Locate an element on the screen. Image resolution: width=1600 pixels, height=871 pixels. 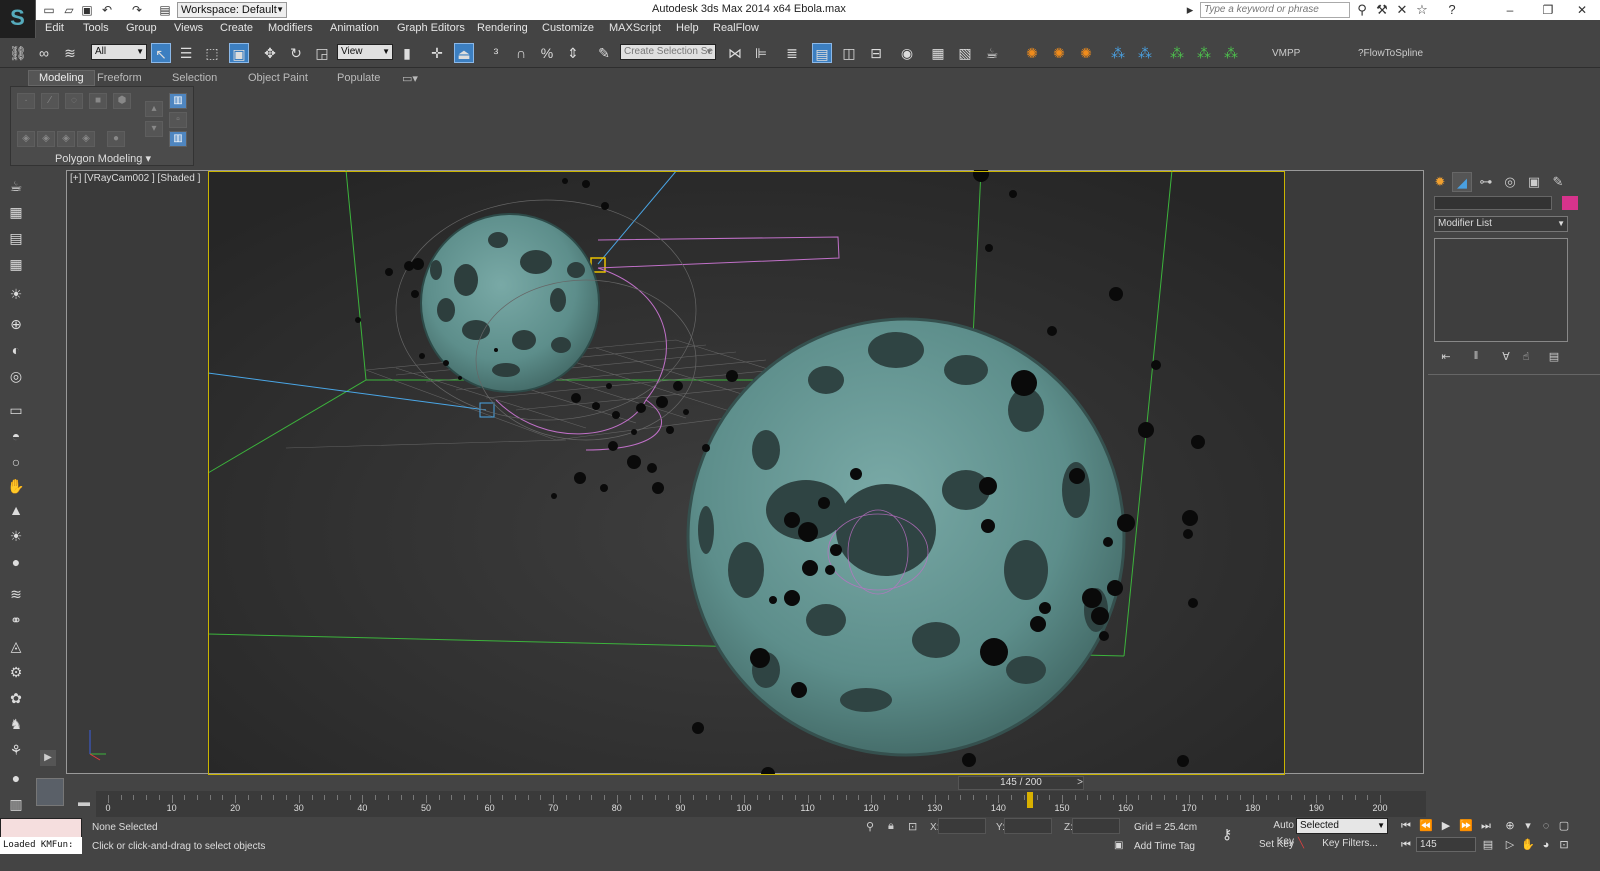
menu-animation: Animation is located at coordinates (354, 28).